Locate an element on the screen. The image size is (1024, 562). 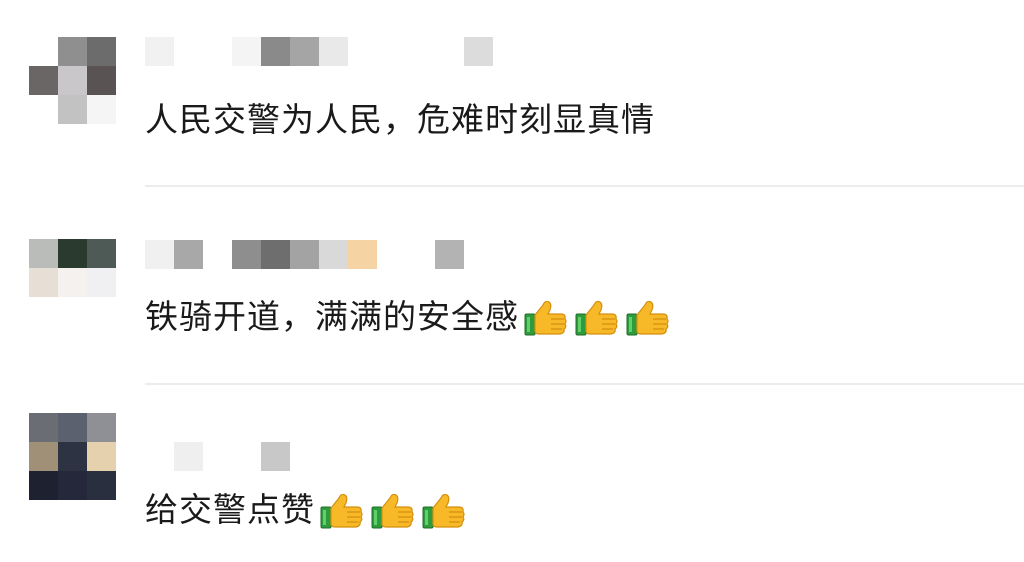
comment-text-label: 人民交警为人民，危难时刻显真情 is located at coordinates (400, 119).